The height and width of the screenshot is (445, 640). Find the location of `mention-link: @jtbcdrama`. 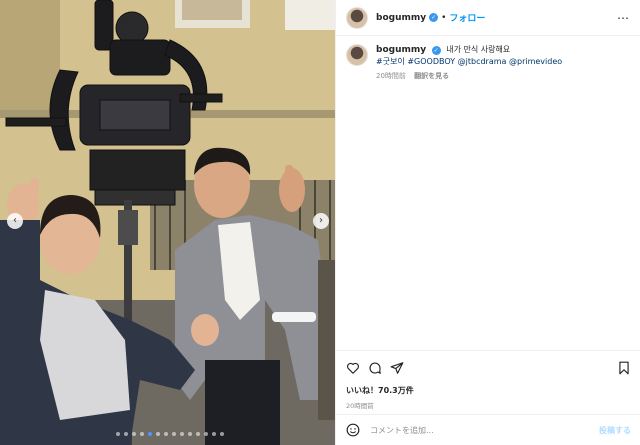

mention-link: @jtbcdrama is located at coordinates (482, 61).